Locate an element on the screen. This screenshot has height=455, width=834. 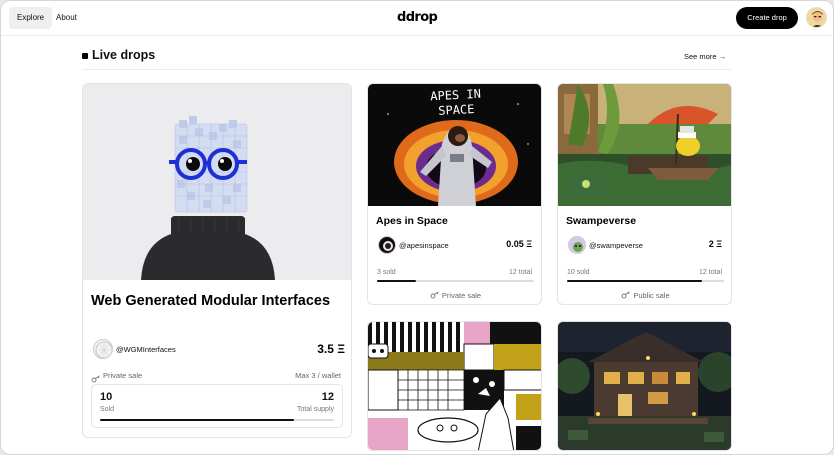
featured-stats-box: 10 Sold 12 Total supply is located at coordinates (217, 406).